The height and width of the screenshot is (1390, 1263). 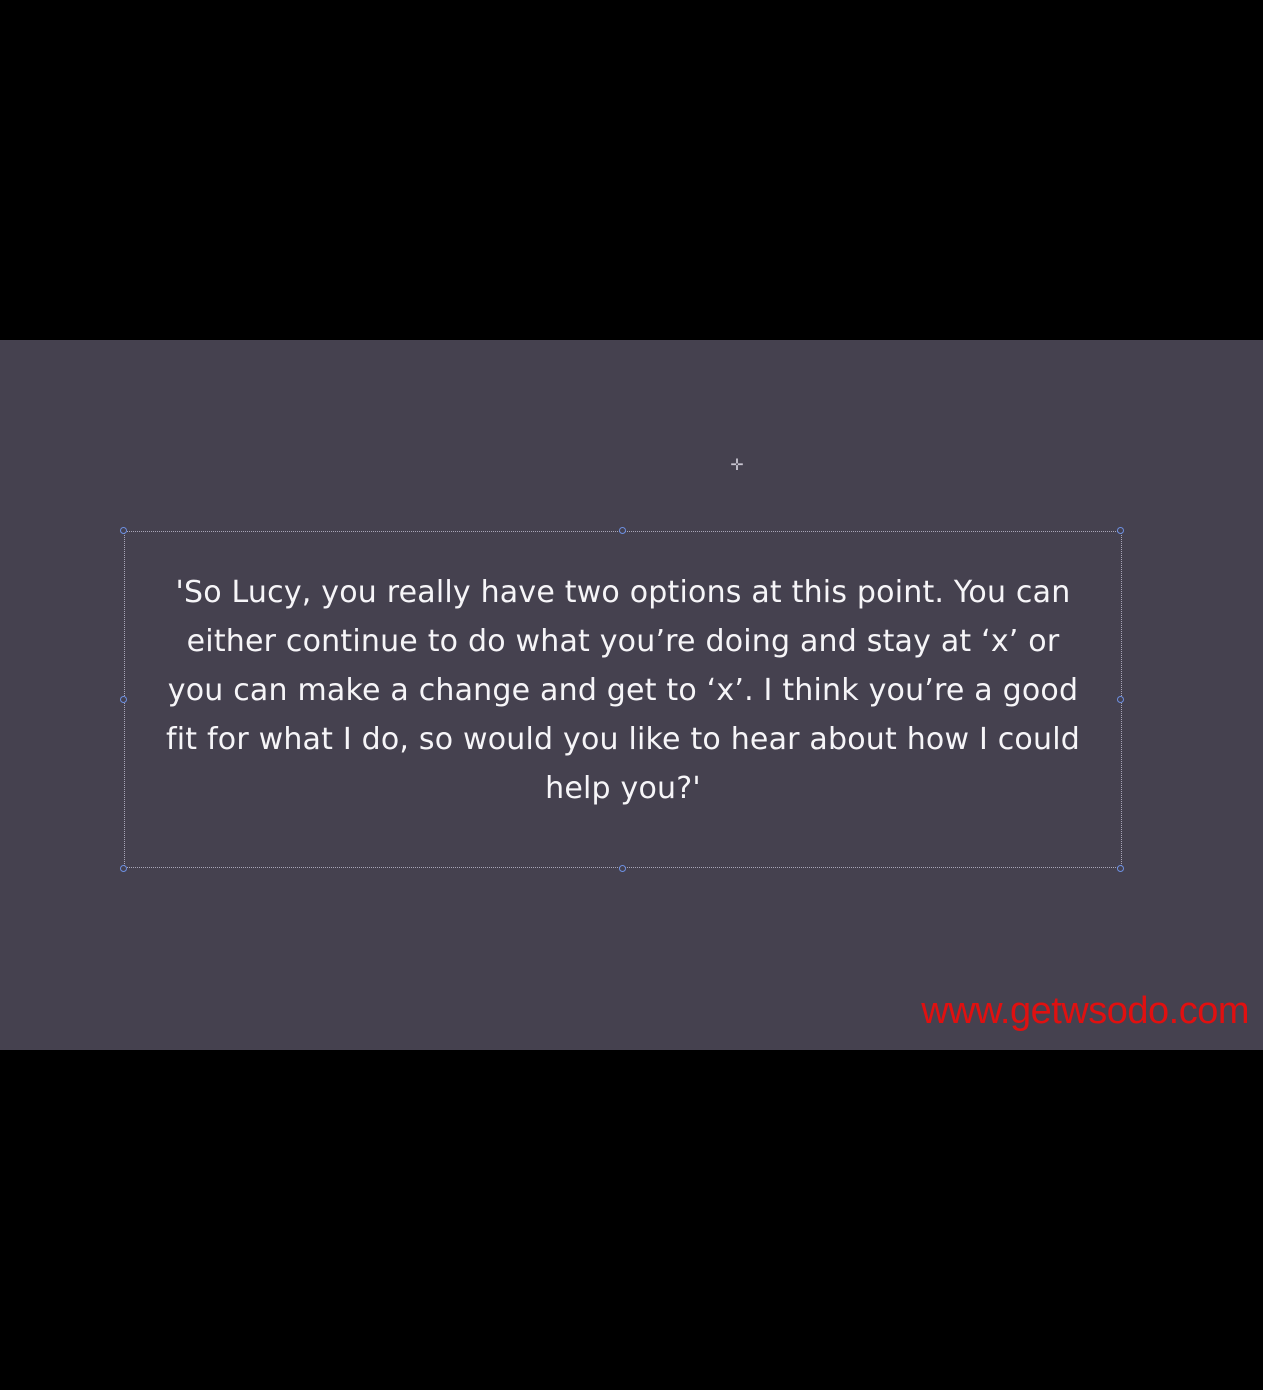 I want to click on resize-handle-middle-right, so click(x=1120, y=699).